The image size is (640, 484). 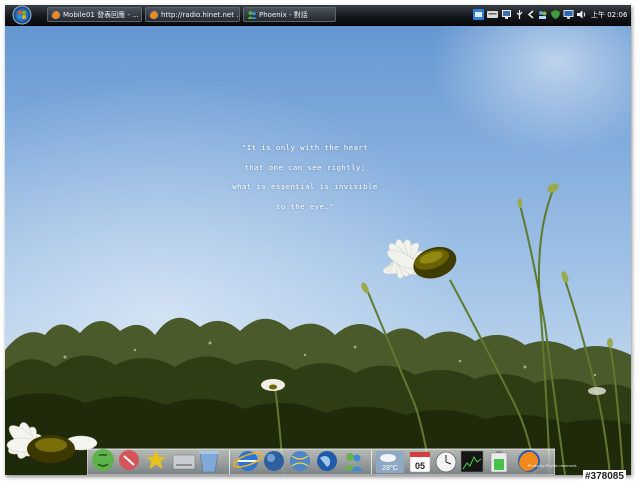 What do you see at coordinates (568, 14) in the screenshot?
I see `monitor-icon` at bounding box center [568, 14].